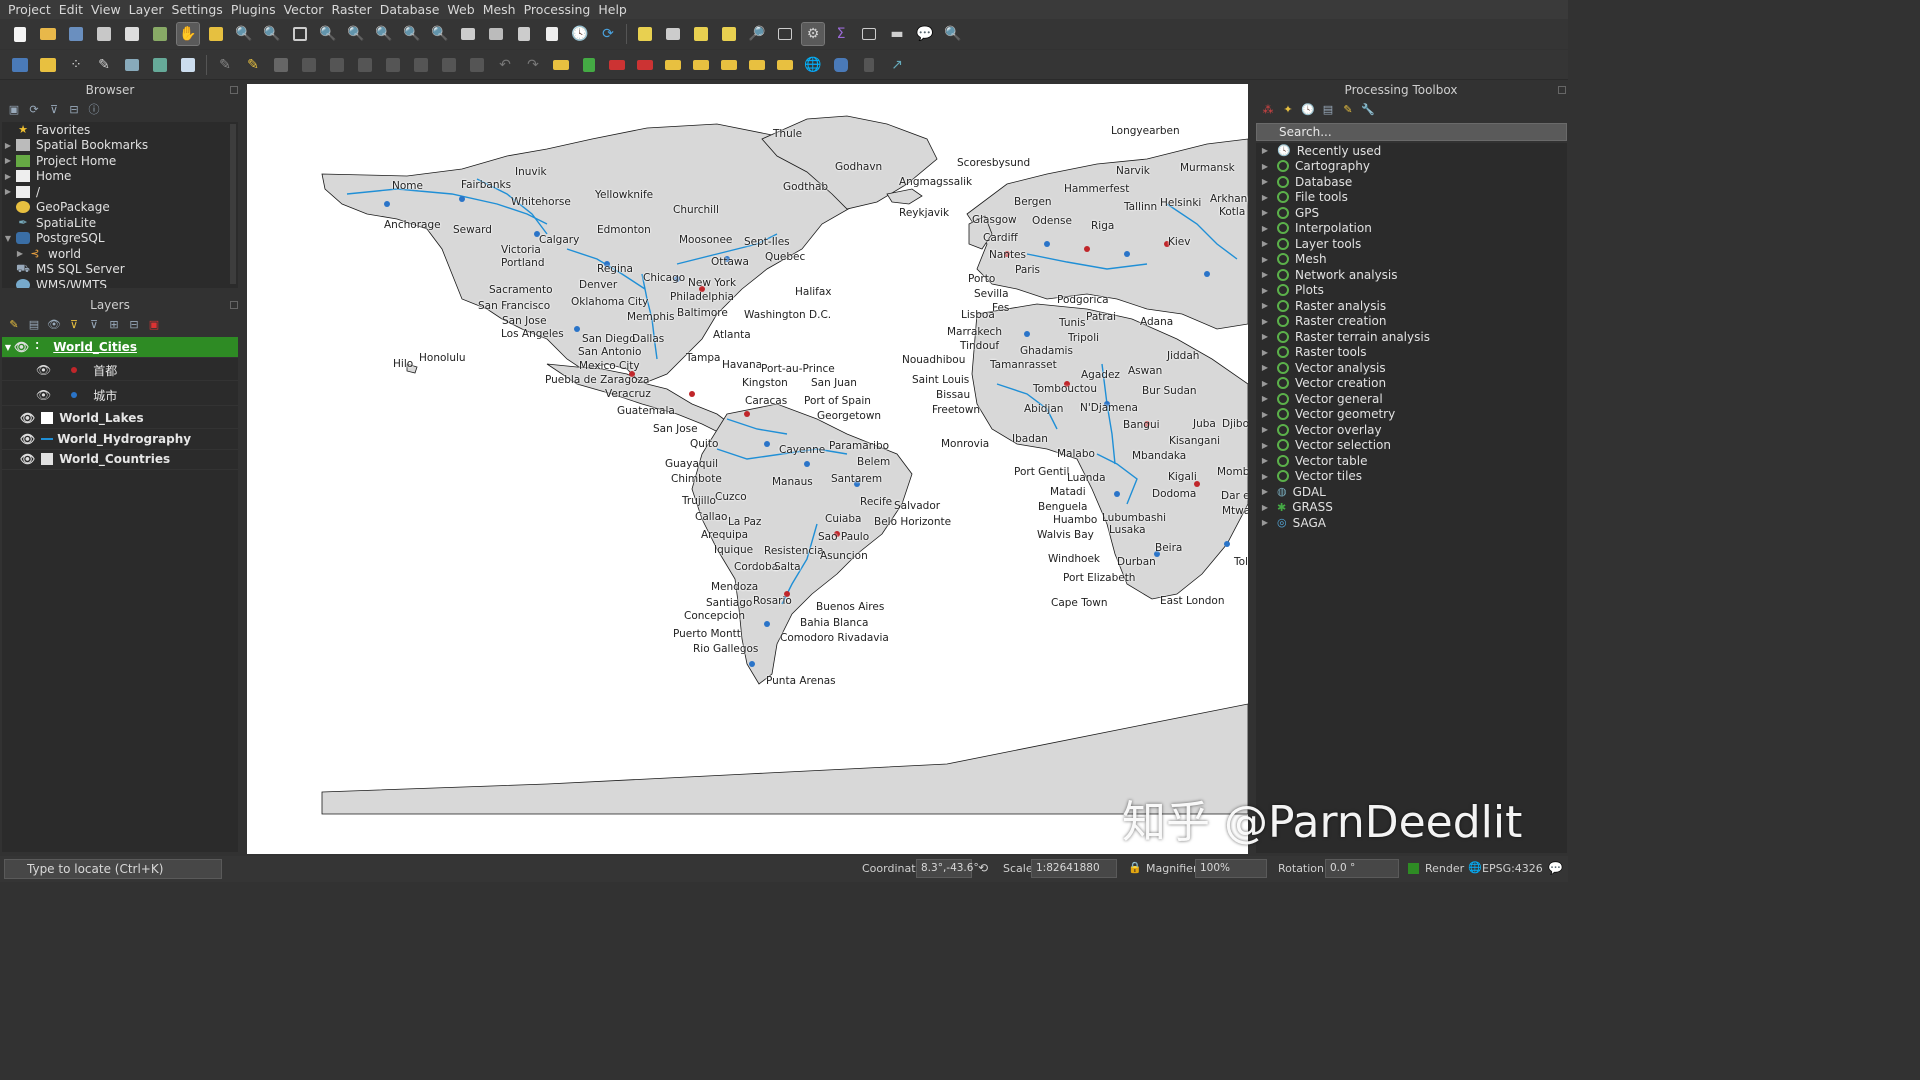 This screenshot has width=1920, height=1080. I want to click on coordinate-toggle-icon: ⟲, so click(983, 868).